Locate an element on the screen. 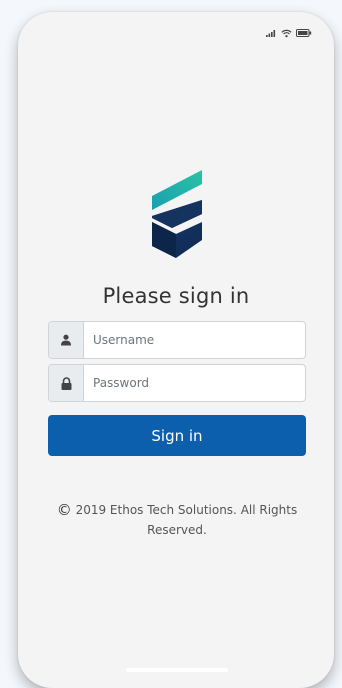 This screenshot has height=688, width=342. password-field-group is located at coordinates (177, 383).